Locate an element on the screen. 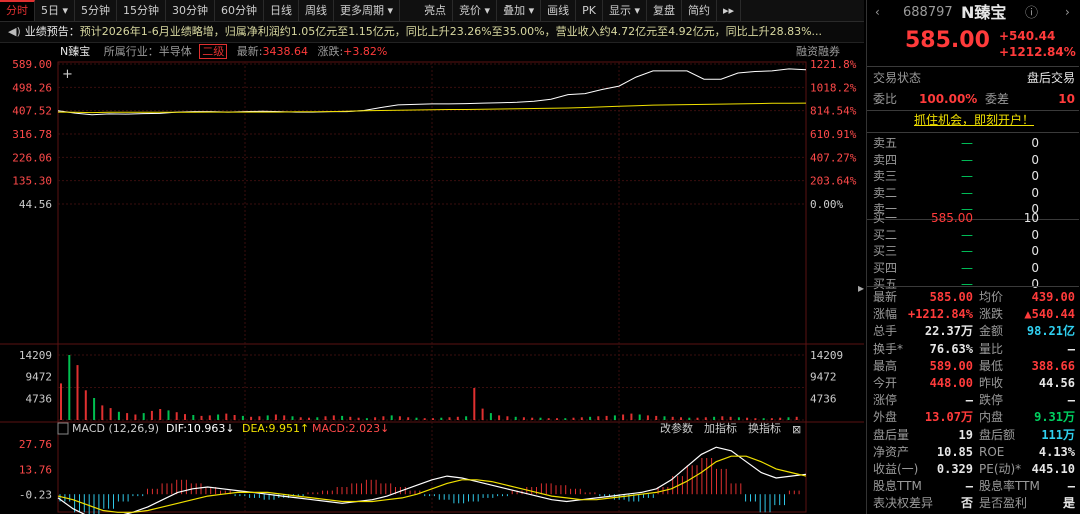 This screenshot has width=1080, height=514. ask-level: 卖五 — 0 is located at coordinates (974, 143).